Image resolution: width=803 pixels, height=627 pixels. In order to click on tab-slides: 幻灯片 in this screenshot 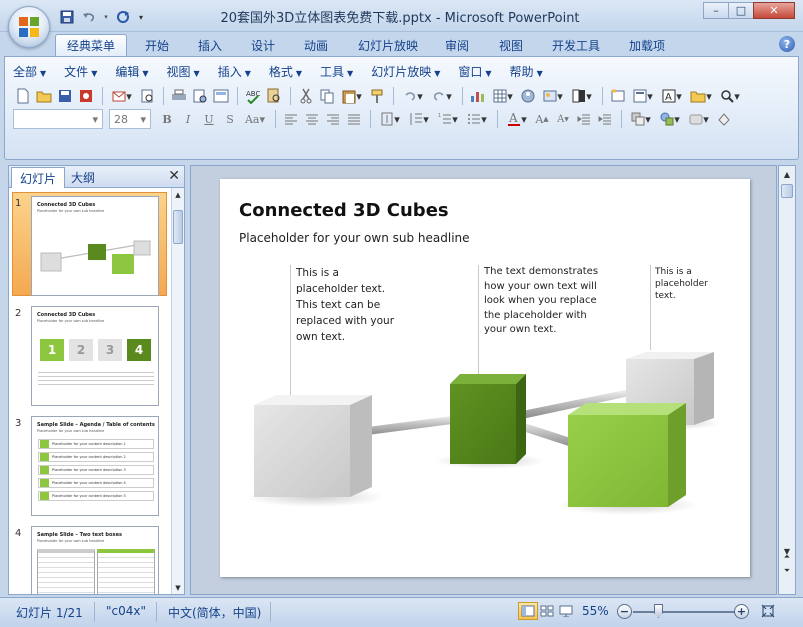, I will do `click(38, 177)`.